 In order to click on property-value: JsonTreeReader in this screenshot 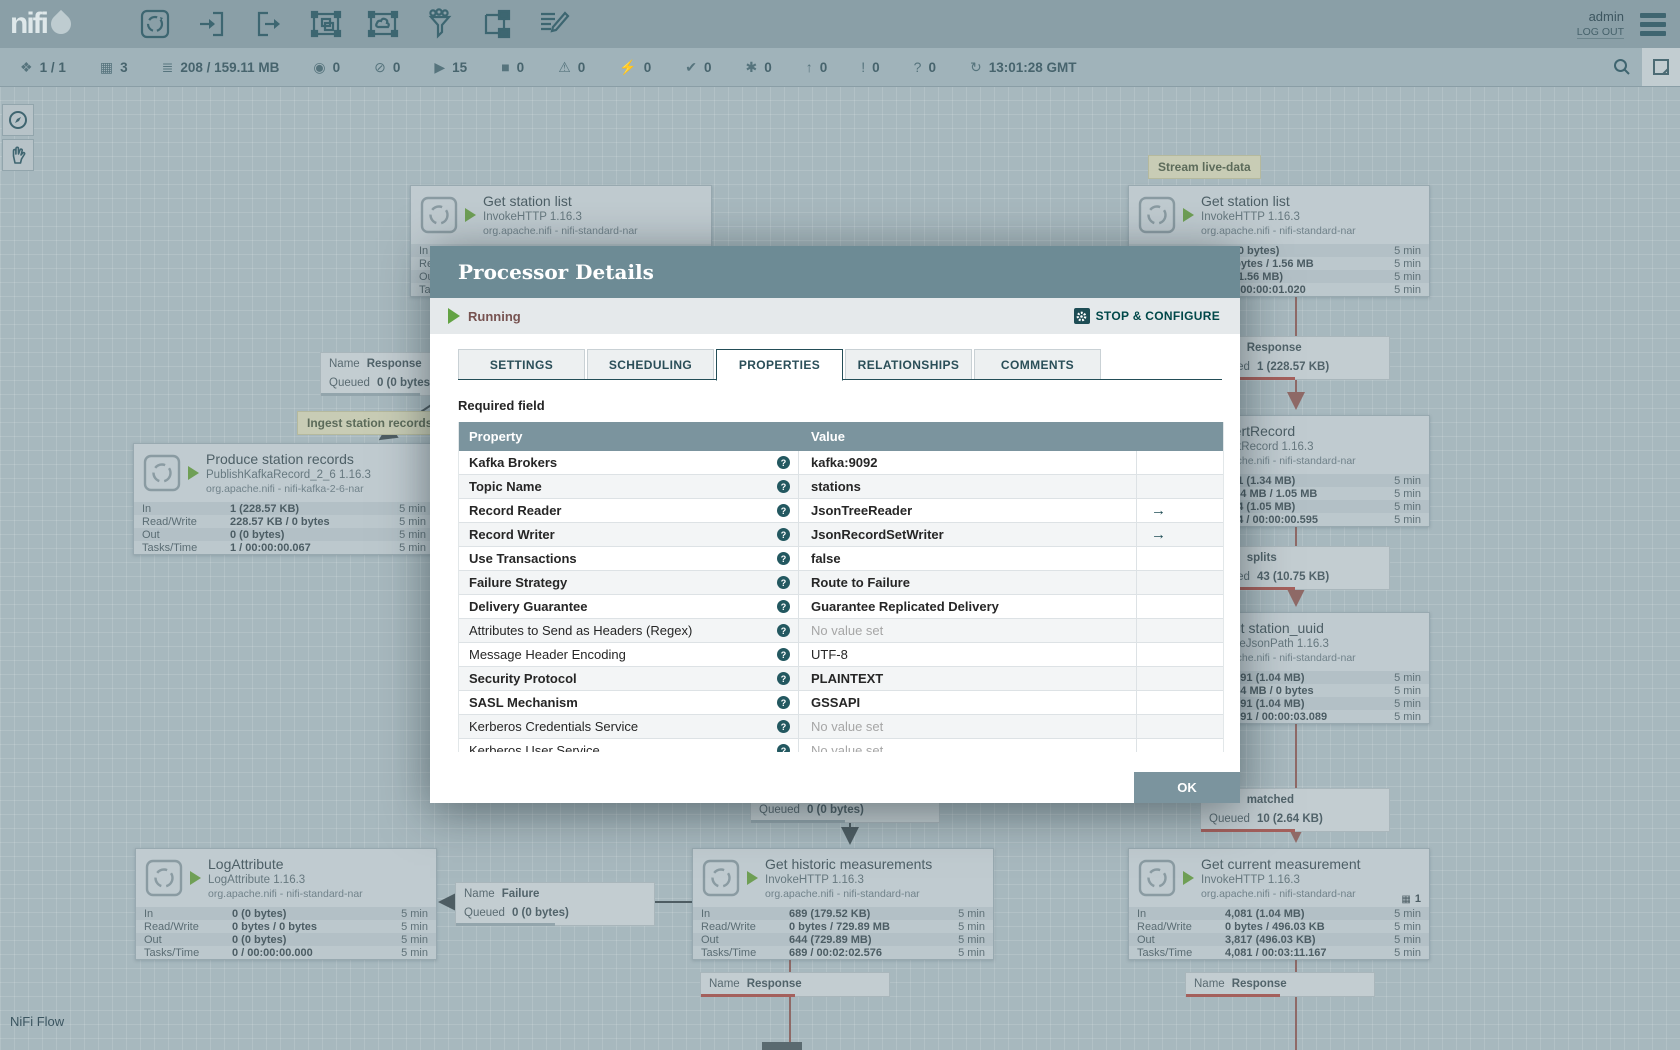, I will do `click(861, 510)`.